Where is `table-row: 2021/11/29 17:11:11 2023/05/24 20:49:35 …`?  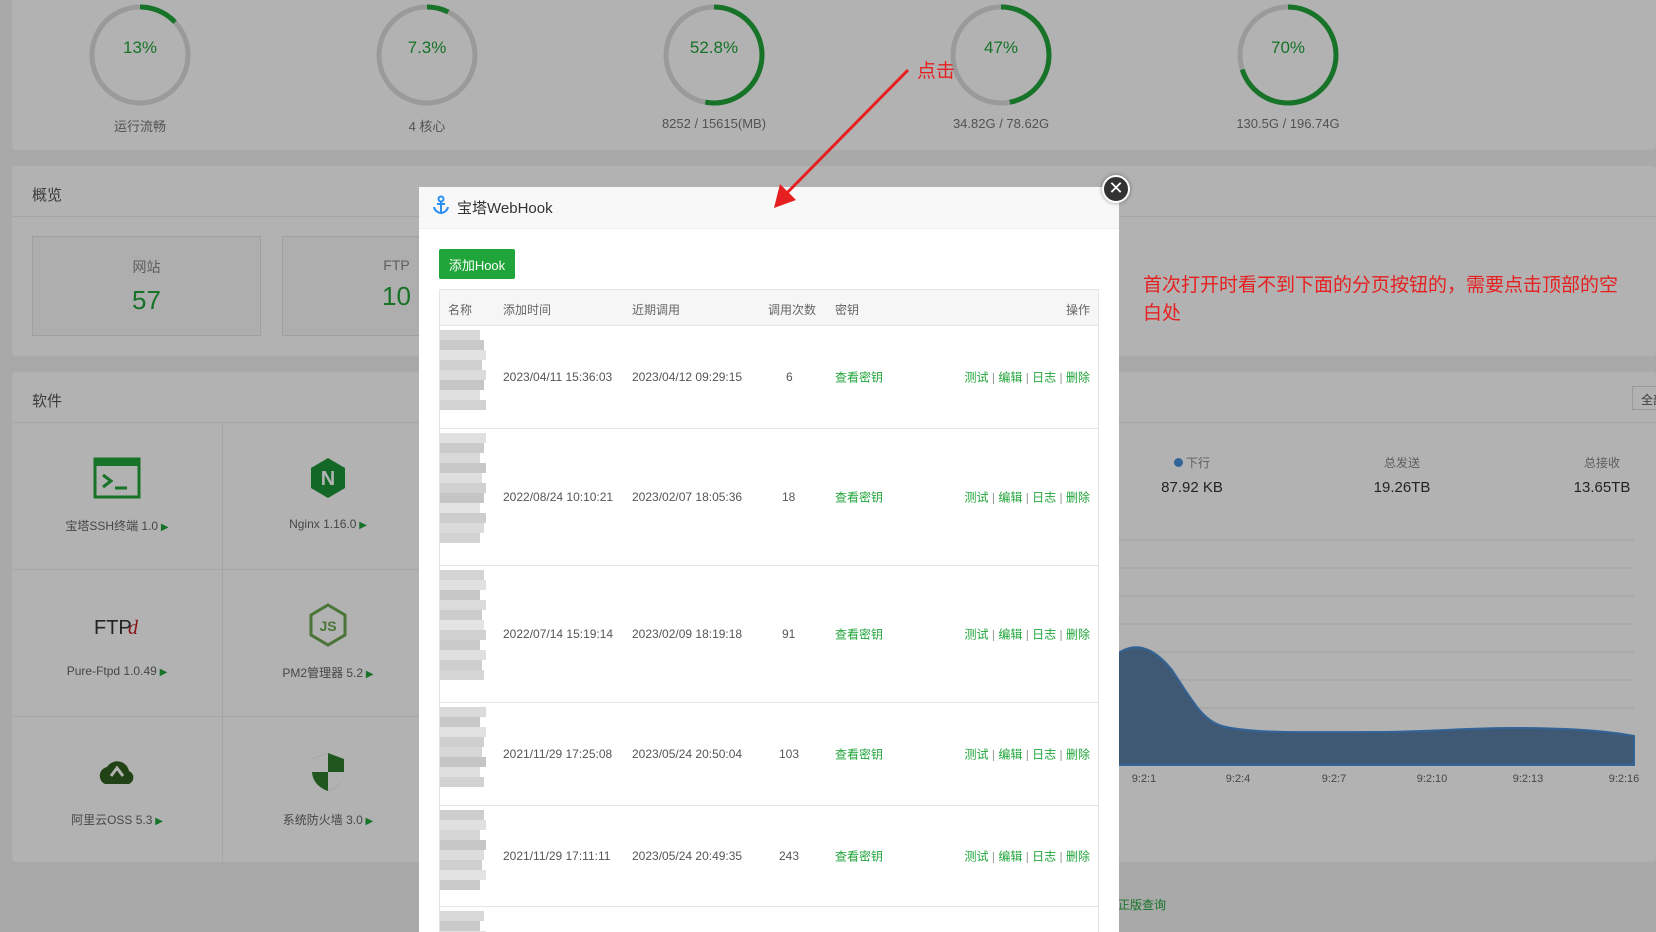
table-row: 2021/11/29 17:11:11 2023/05/24 20:49:35 … is located at coordinates (769, 856).